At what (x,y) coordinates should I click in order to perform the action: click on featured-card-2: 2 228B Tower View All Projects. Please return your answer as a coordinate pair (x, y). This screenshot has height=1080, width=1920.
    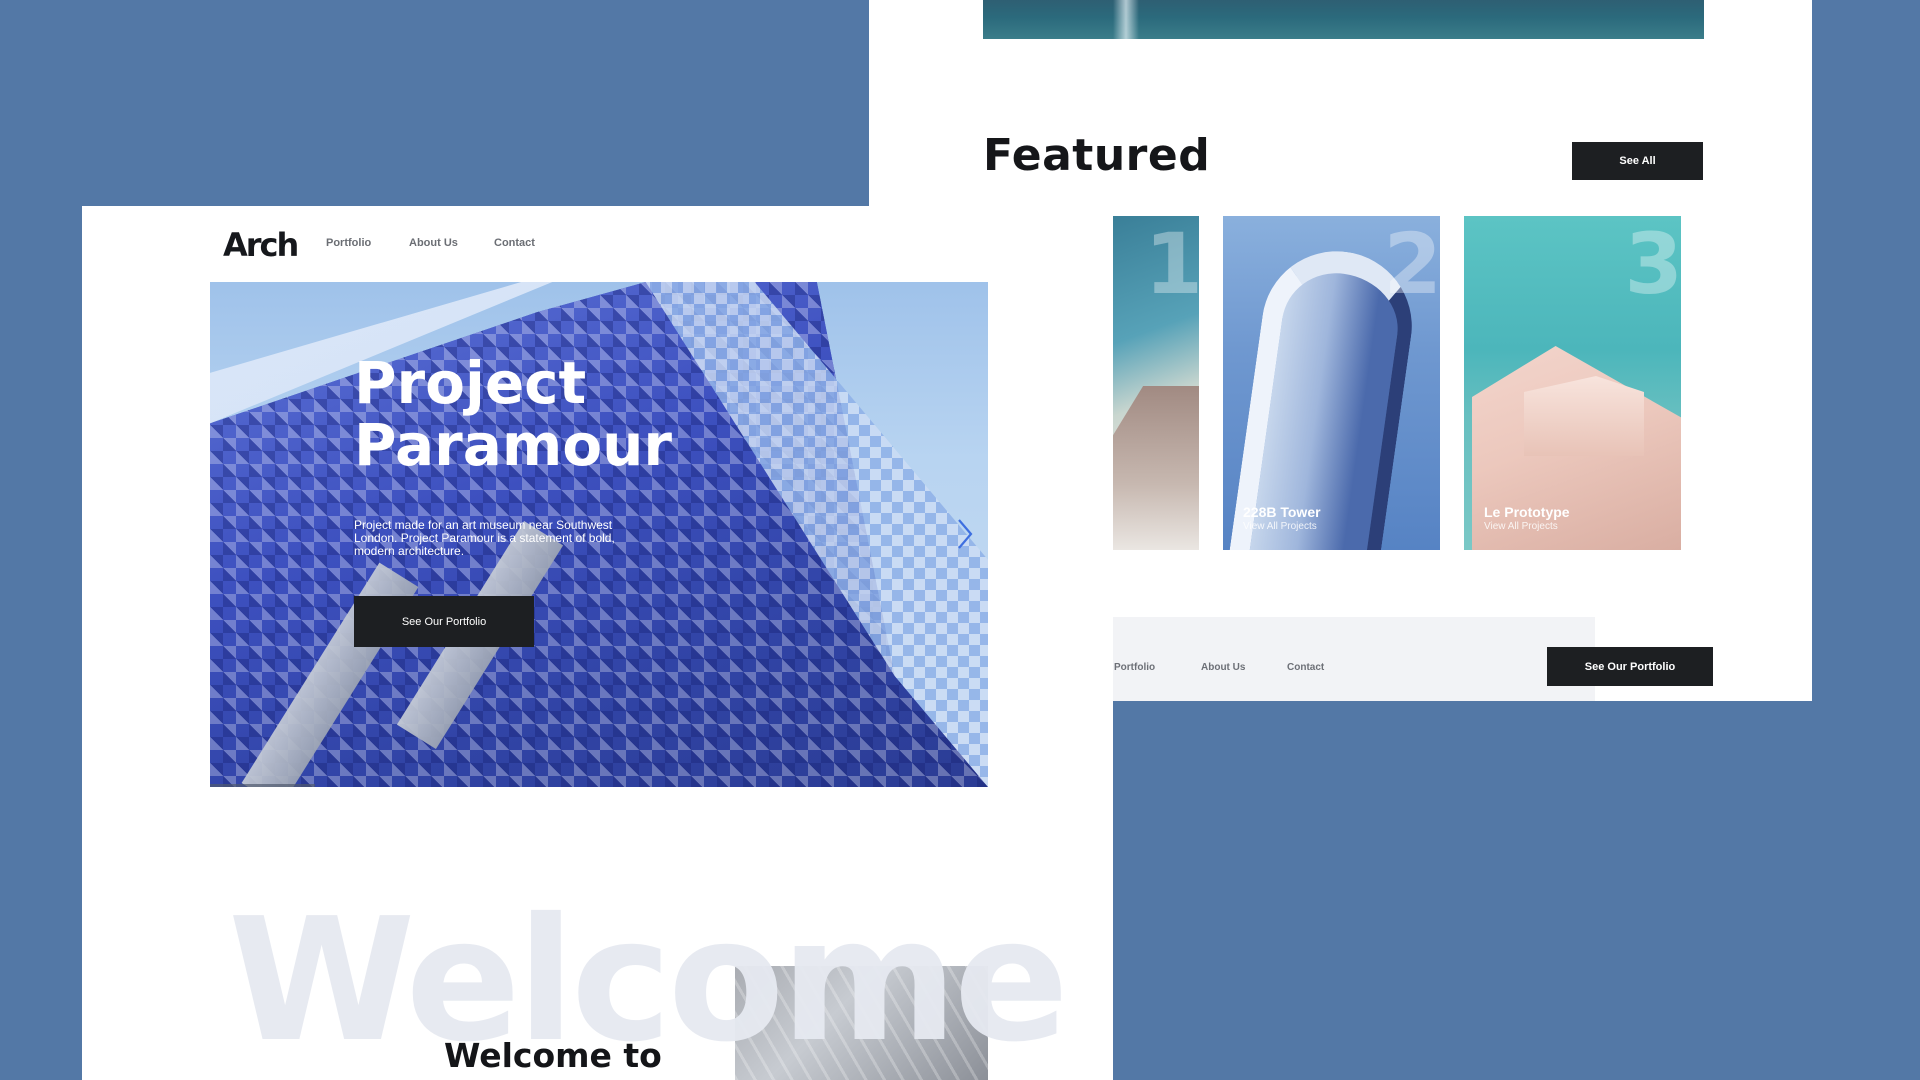
    Looking at the image, I should click on (1331, 383).